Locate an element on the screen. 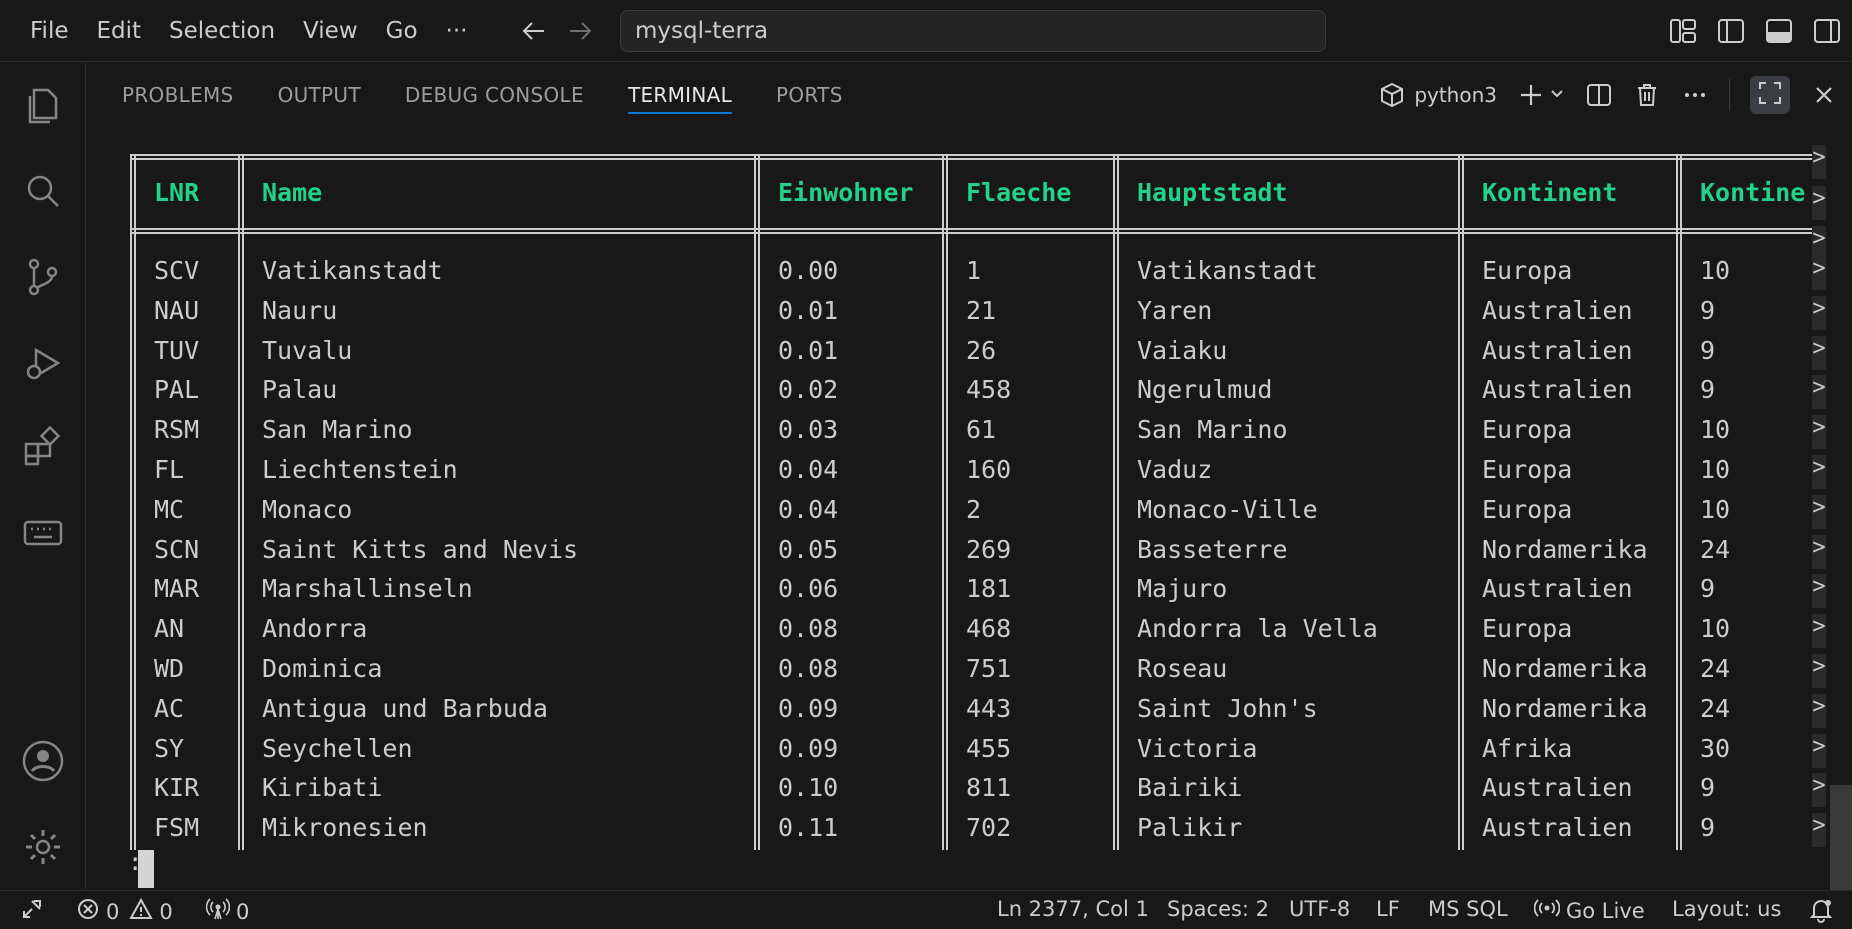 Image resolution: width=1852 pixels, height=929 pixels. terminal-cursor is located at coordinates (146, 869).